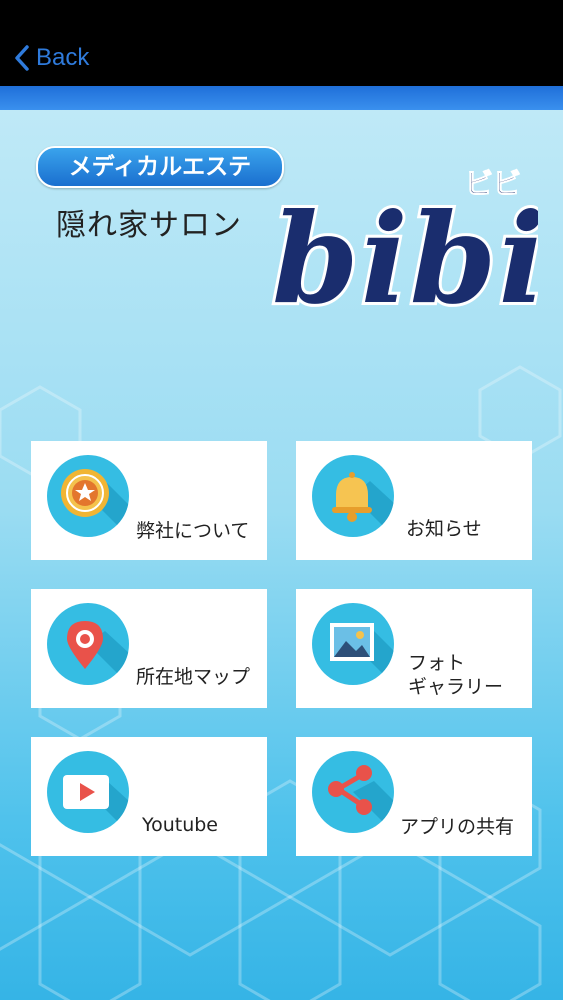 The width and height of the screenshot is (563, 1000). What do you see at coordinates (149, 648) in the screenshot?
I see `menu-item-map: 所在地マップ` at bounding box center [149, 648].